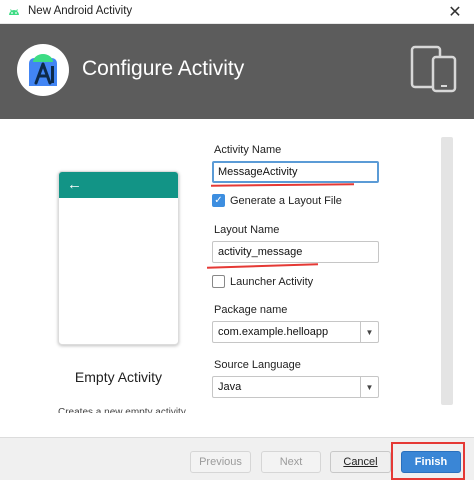  Describe the element at coordinates (295, 172) in the screenshot. I see `activity-name-input: MessageActivity` at that location.